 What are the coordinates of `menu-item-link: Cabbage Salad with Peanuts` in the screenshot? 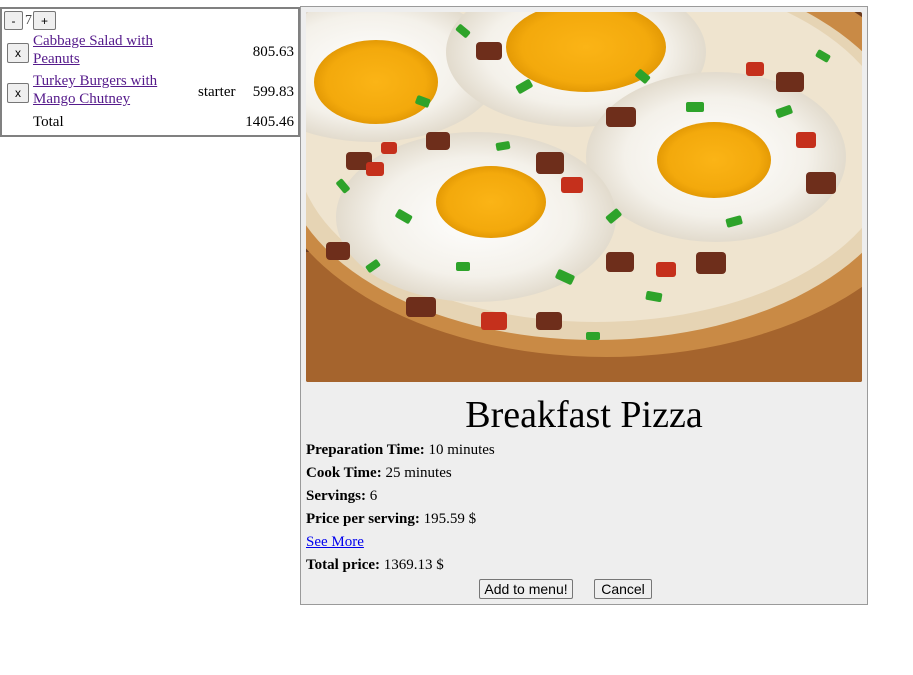 It's located at (108, 50).